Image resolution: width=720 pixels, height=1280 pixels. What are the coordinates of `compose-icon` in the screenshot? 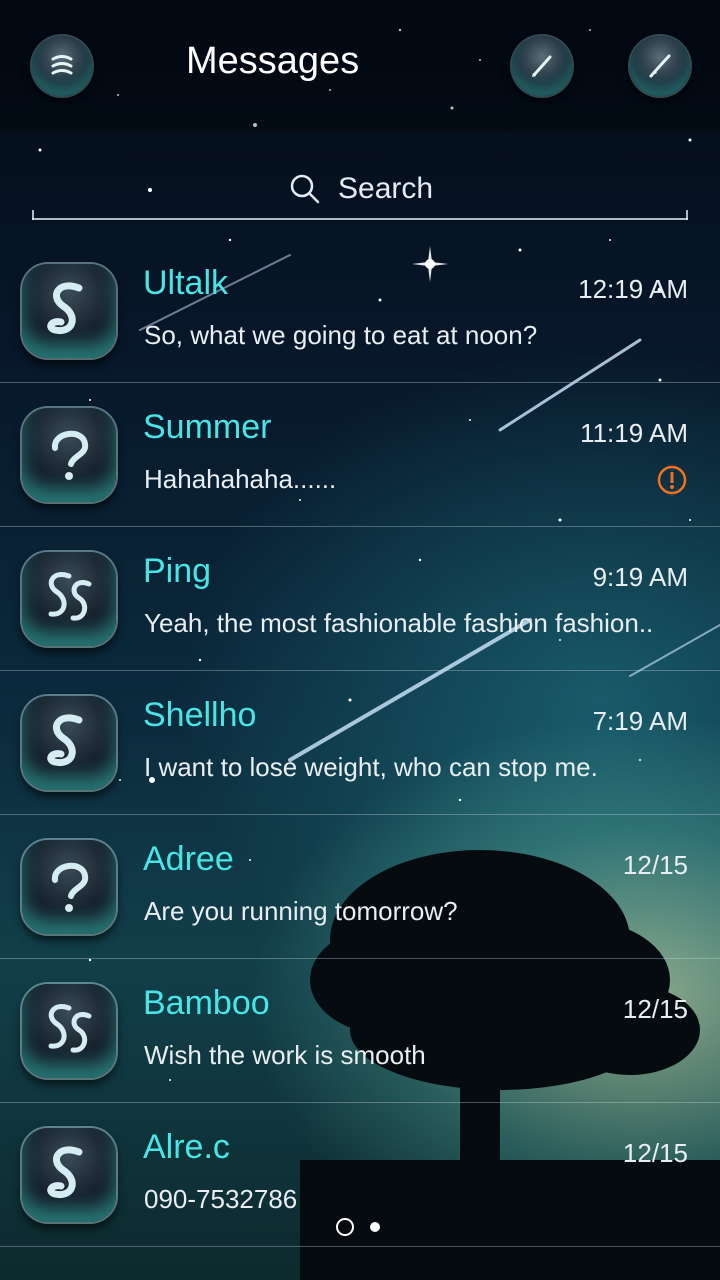 It's located at (542, 66).